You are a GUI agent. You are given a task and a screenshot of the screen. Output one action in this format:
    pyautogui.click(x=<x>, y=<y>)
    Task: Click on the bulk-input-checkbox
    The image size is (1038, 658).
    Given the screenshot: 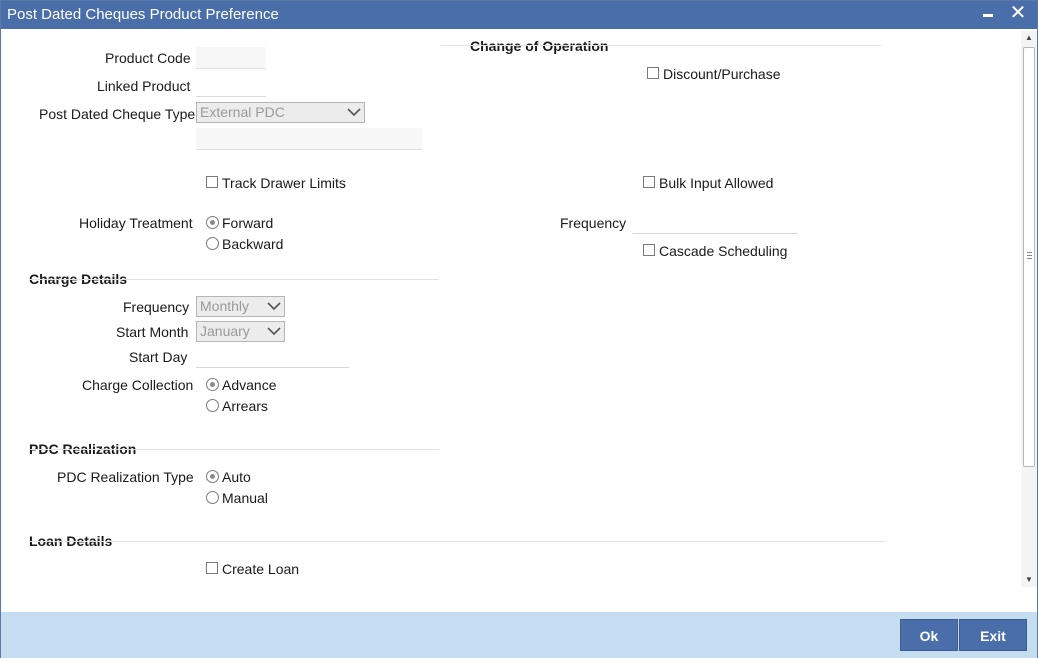 What is the action you would take?
    pyautogui.click(x=649, y=182)
    